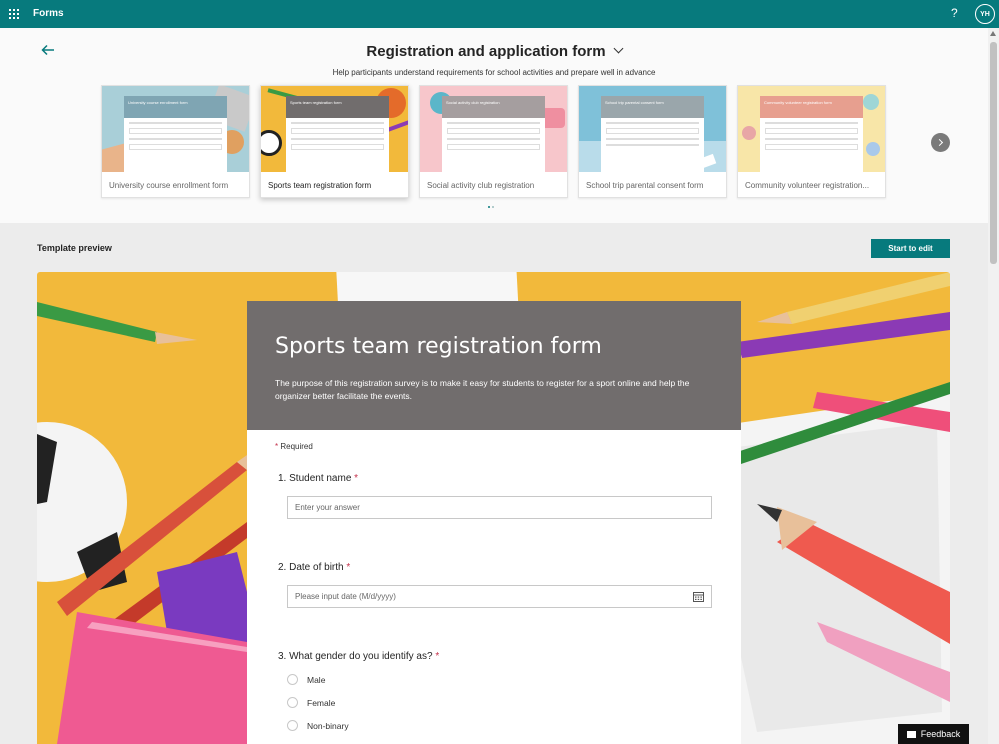 This screenshot has width=999, height=744. Describe the element at coordinates (652, 129) in the screenshot. I see `template-thumbnail: School trip parental consent form` at that location.